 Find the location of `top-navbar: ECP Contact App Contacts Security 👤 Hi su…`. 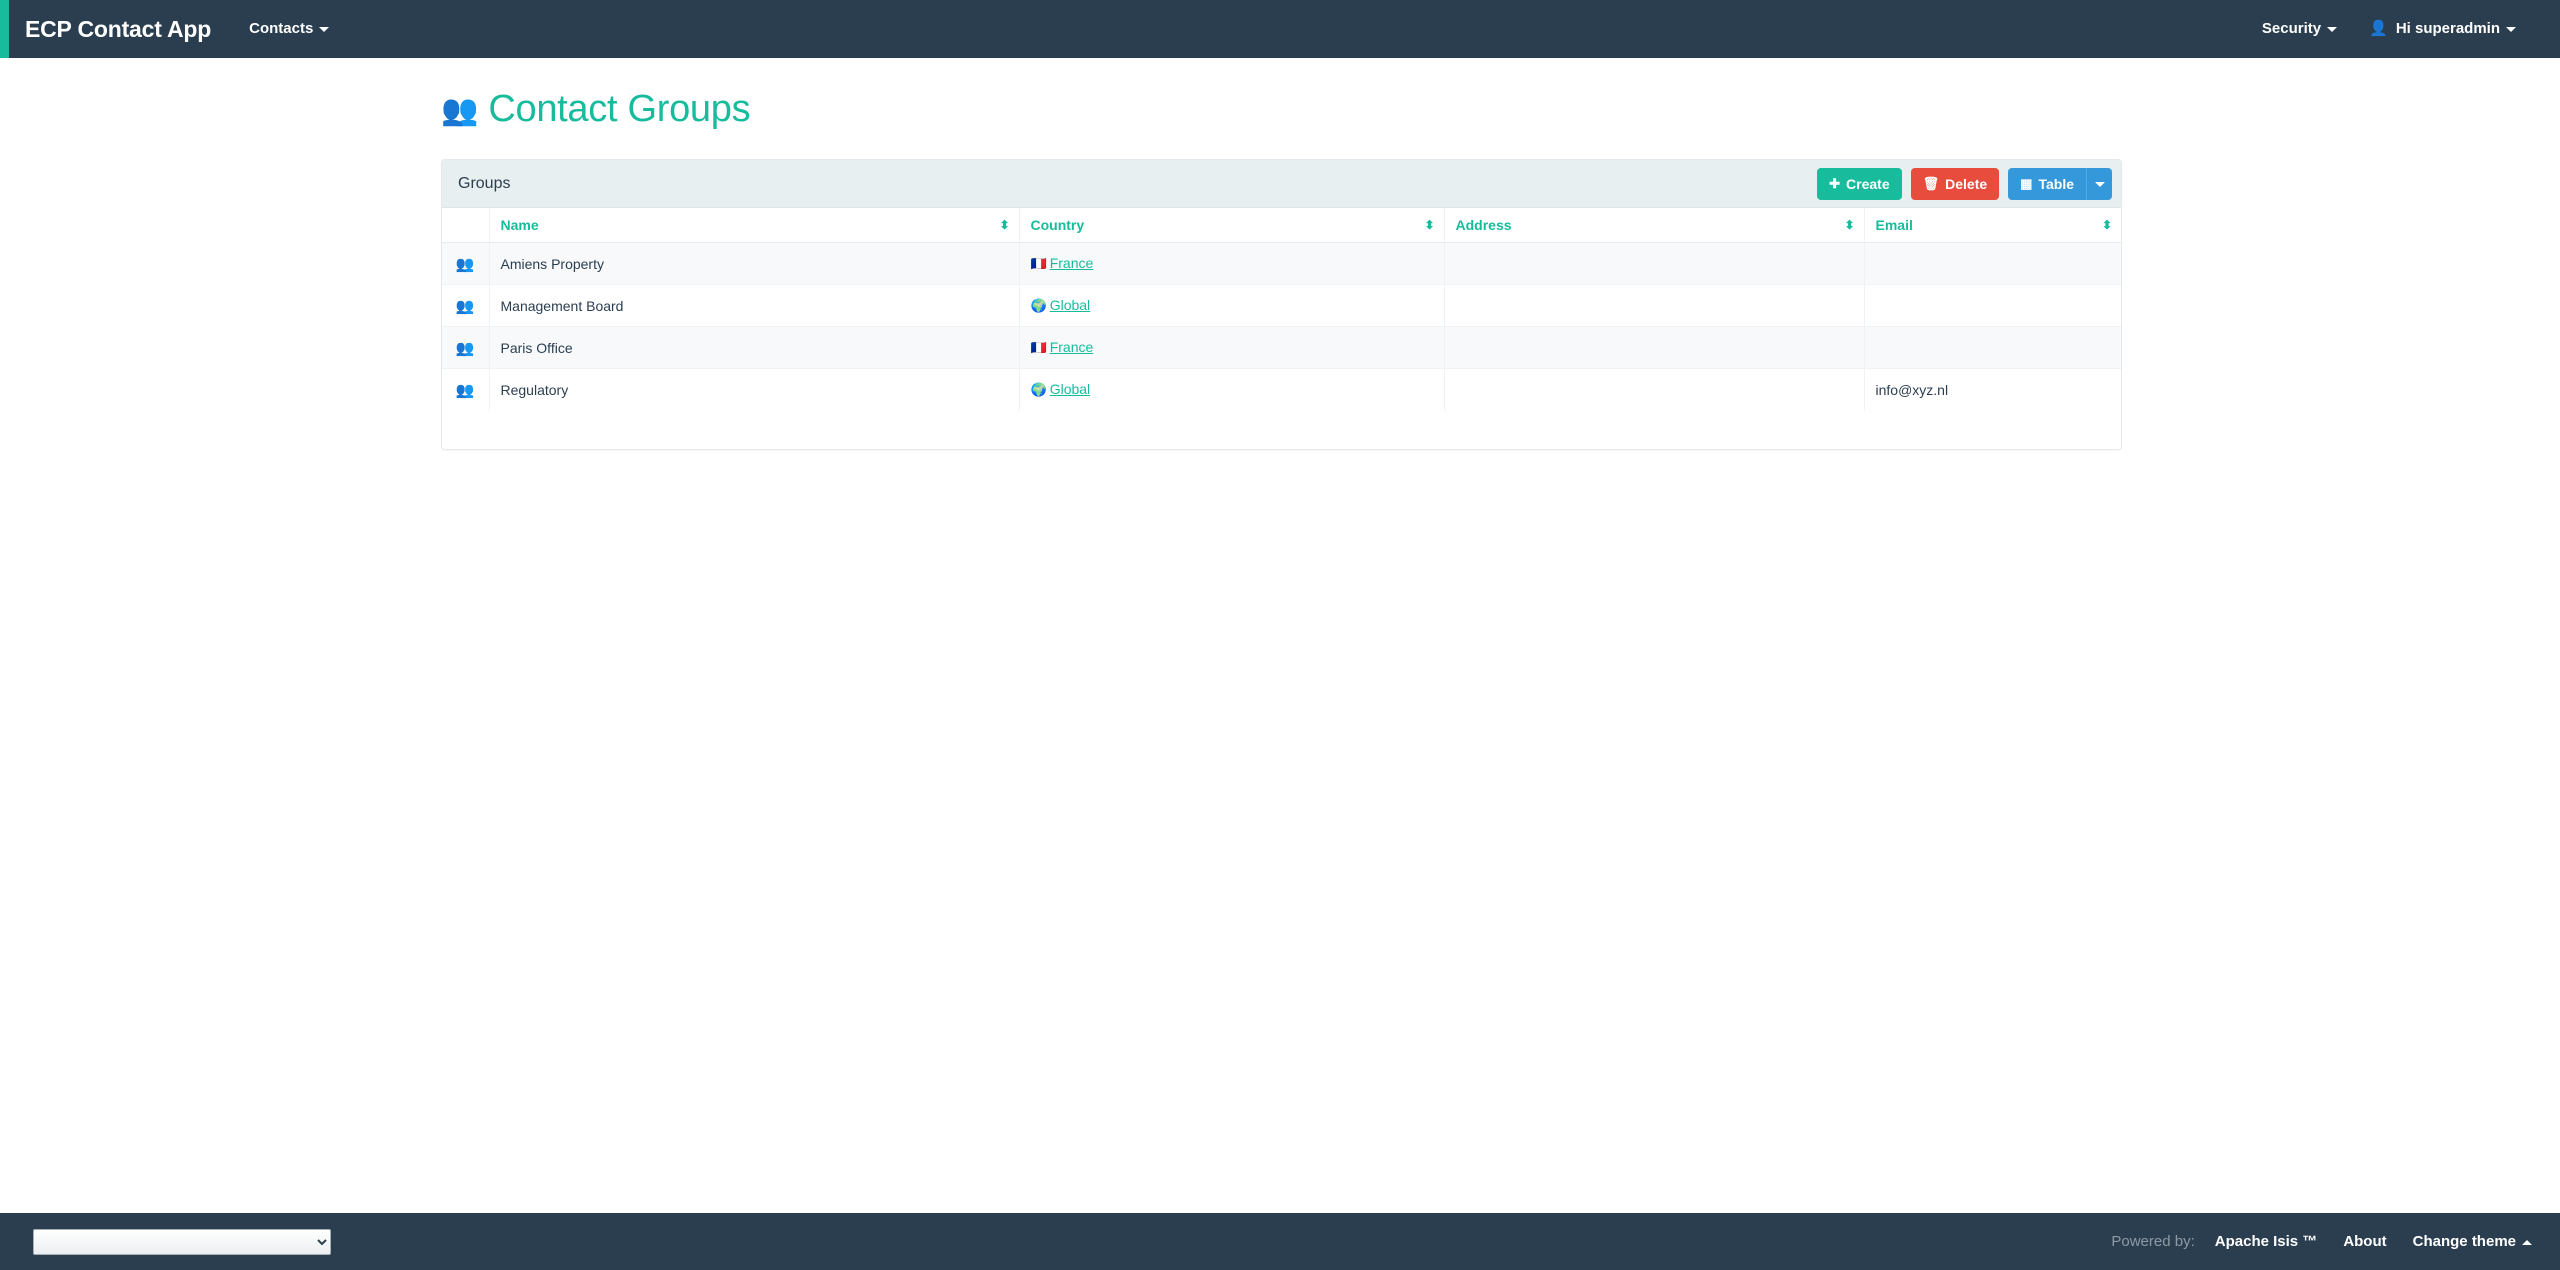

top-navbar: ECP Contact App Contacts Security 👤 Hi su… is located at coordinates (1280, 29).